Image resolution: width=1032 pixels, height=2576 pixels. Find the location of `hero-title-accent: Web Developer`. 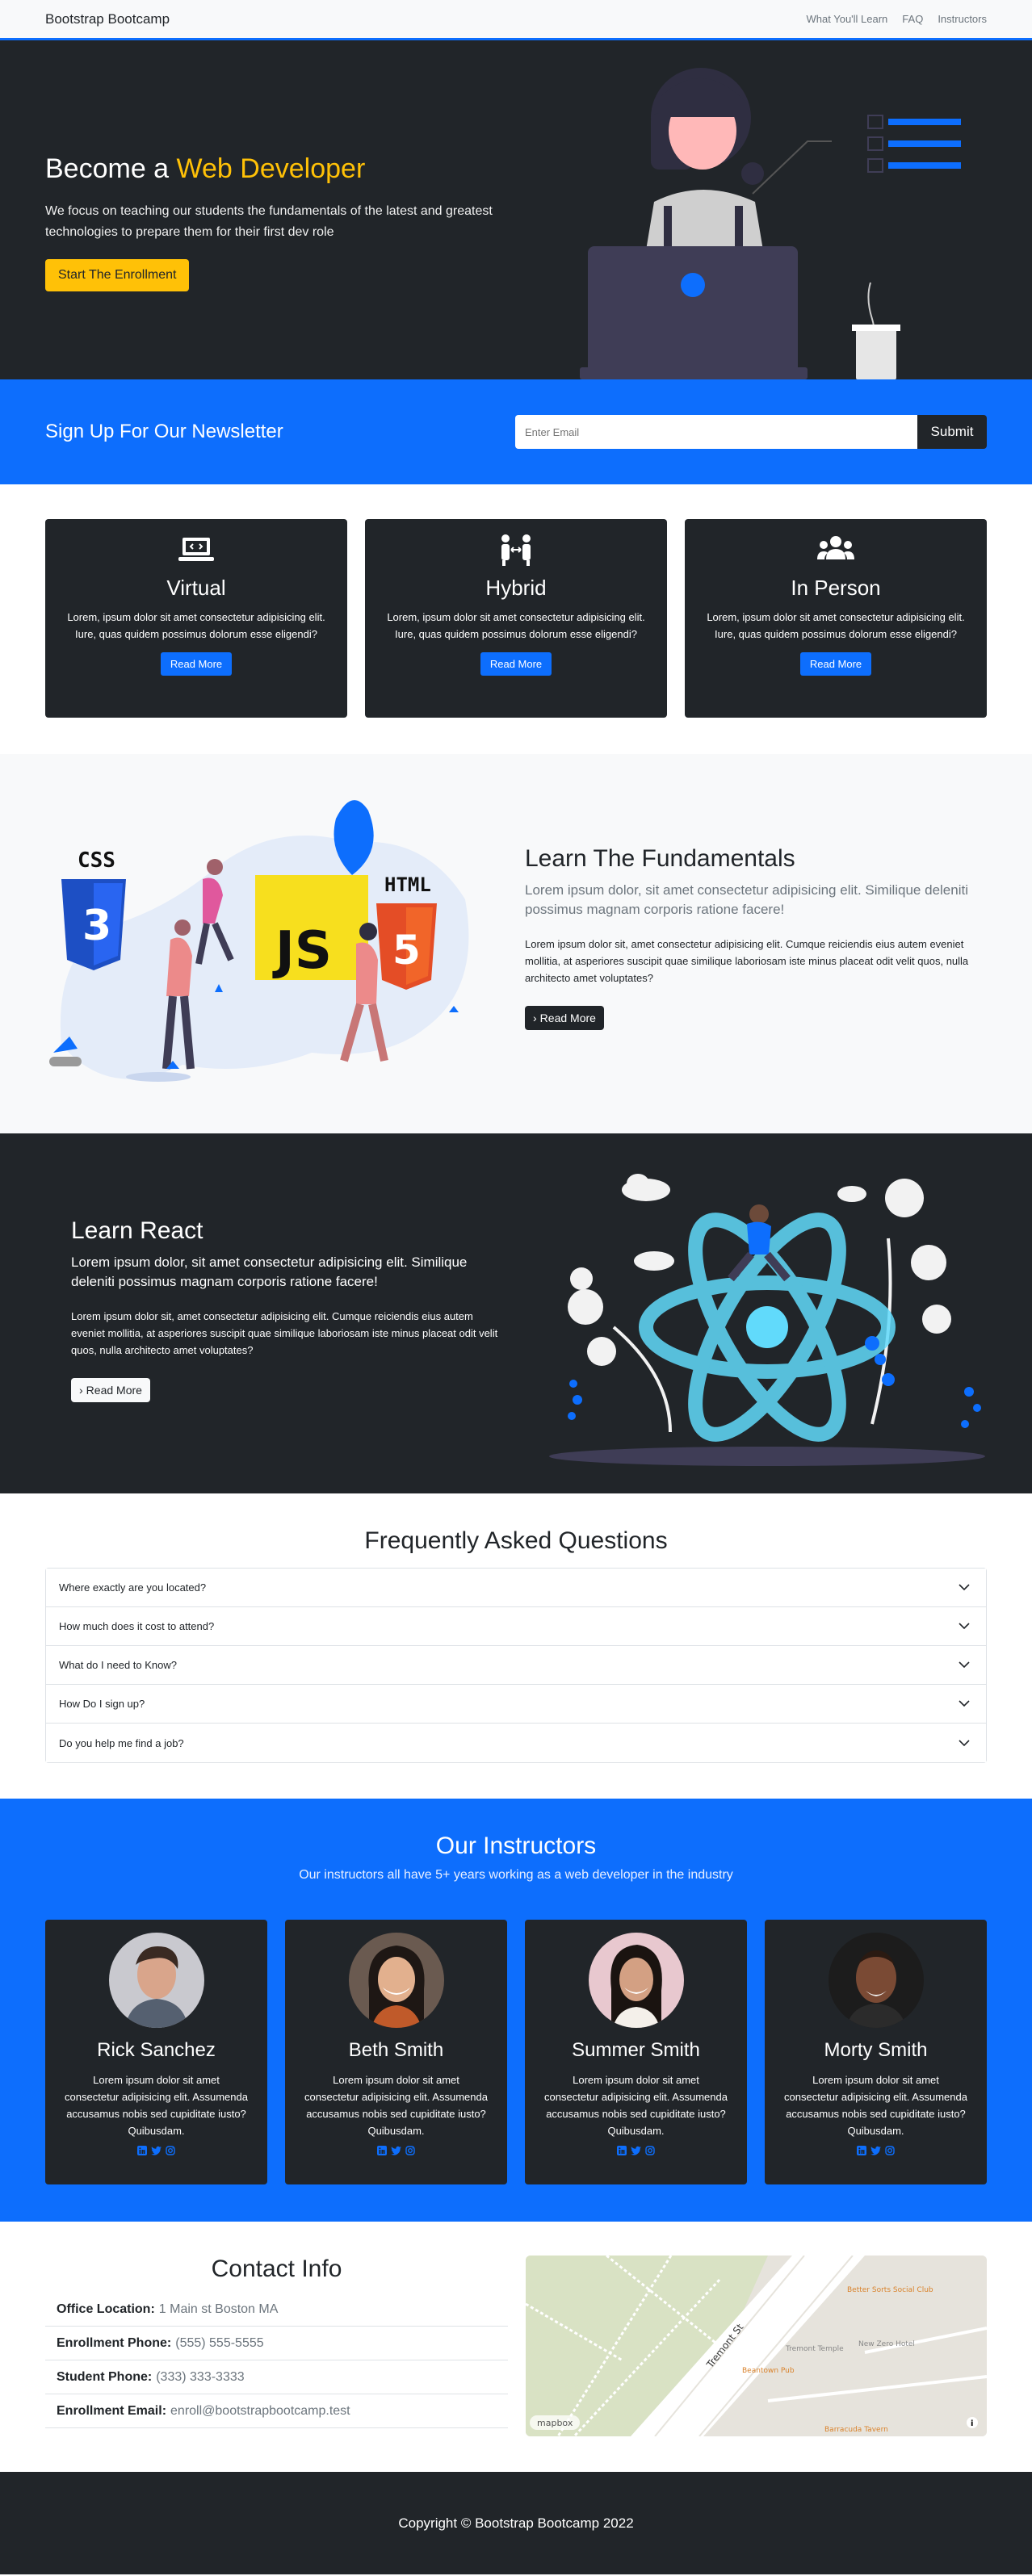

hero-title-accent: Web Developer is located at coordinates (271, 169).